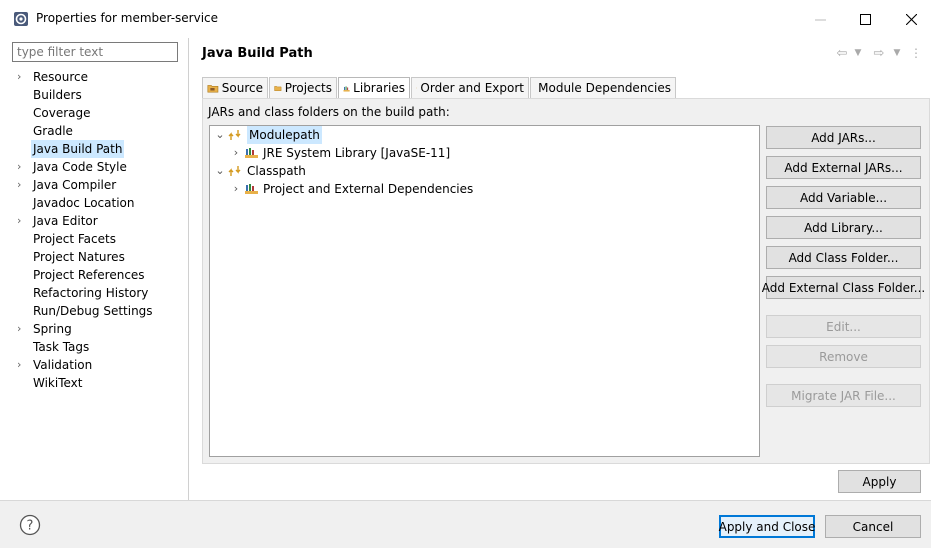 The image size is (931, 548). What do you see at coordinates (53, 131) in the screenshot?
I see `nav-item-gradle: Gradle` at bounding box center [53, 131].